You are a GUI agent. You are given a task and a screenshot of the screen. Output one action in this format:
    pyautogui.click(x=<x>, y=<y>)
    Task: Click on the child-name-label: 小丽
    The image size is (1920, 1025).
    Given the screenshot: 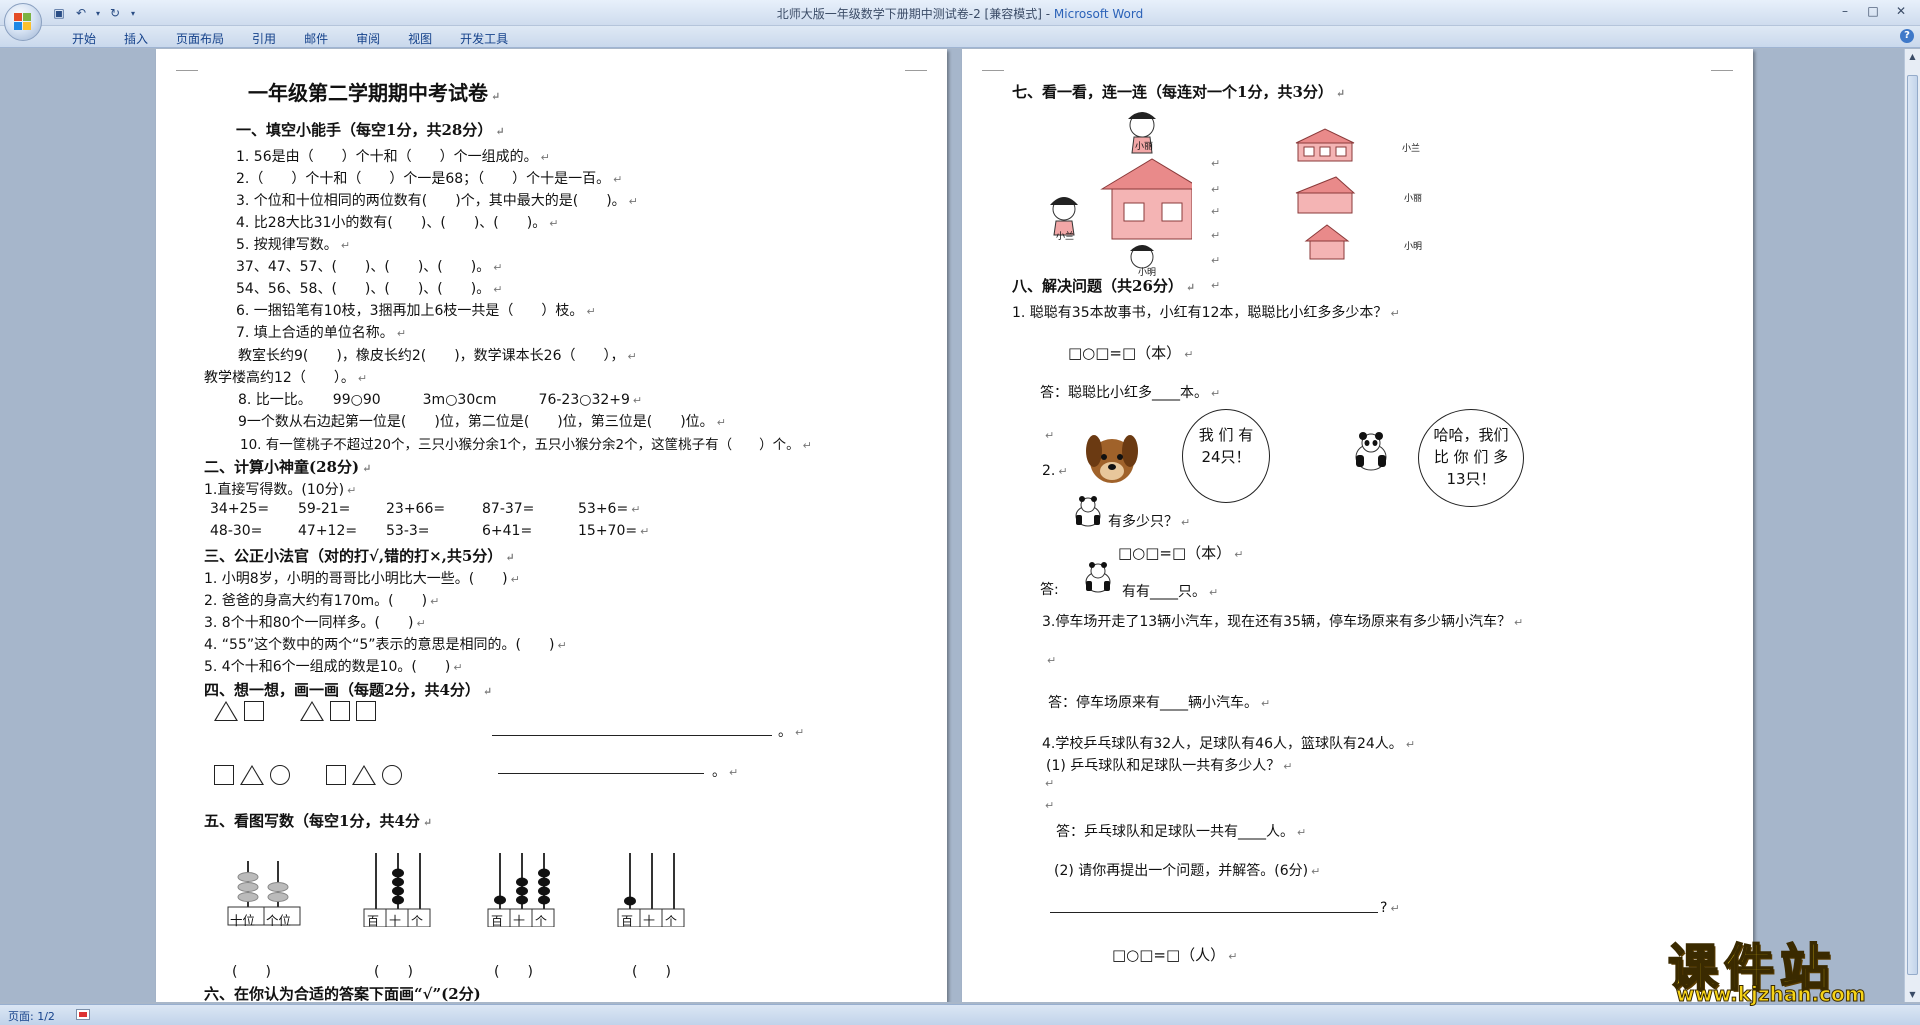 What is the action you would take?
    pyautogui.click(x=1413, y=199)
    